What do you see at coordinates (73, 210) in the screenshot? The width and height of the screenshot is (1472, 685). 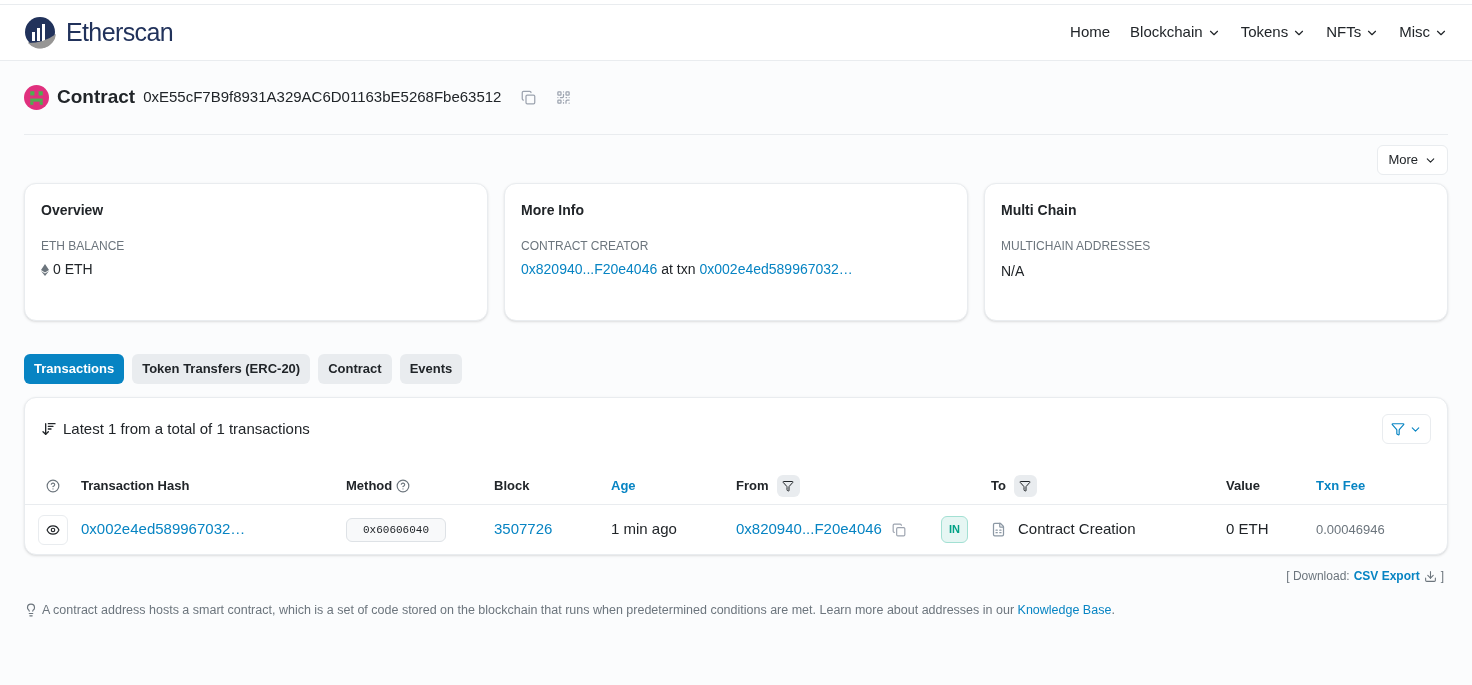 I see `card-title: Overview` at bounding box center [73, 210].